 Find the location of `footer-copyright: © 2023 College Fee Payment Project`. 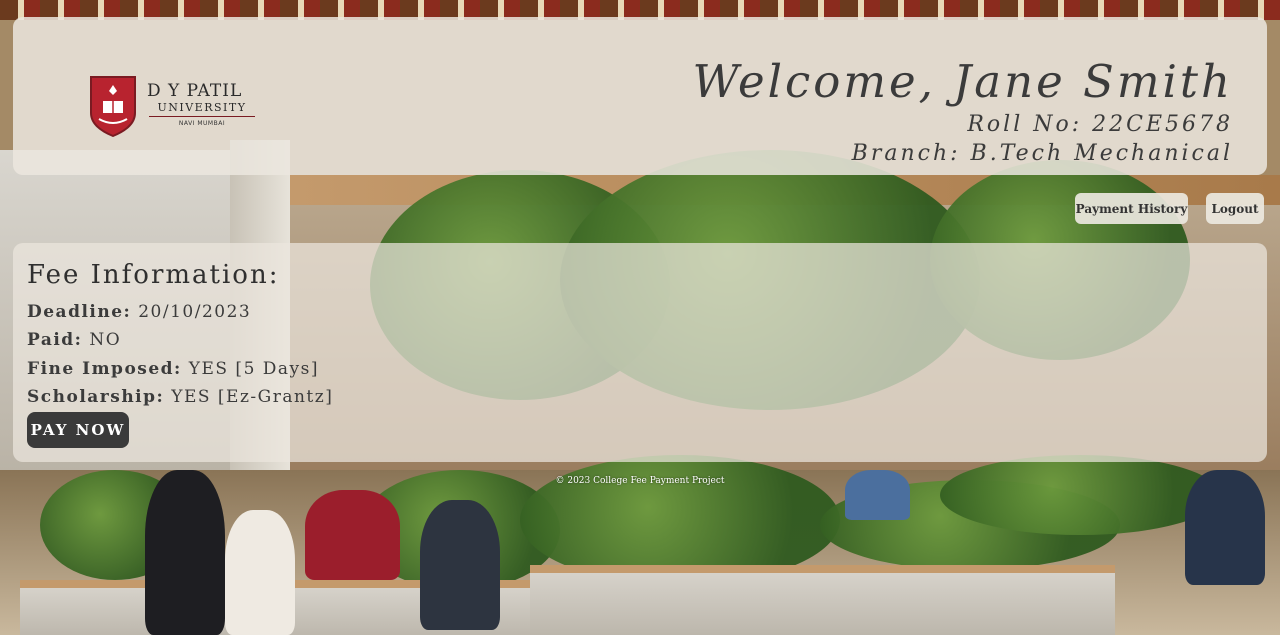

footer-copyright: © 2023 College Fee Payment Project is located at coordinates (640, 481).